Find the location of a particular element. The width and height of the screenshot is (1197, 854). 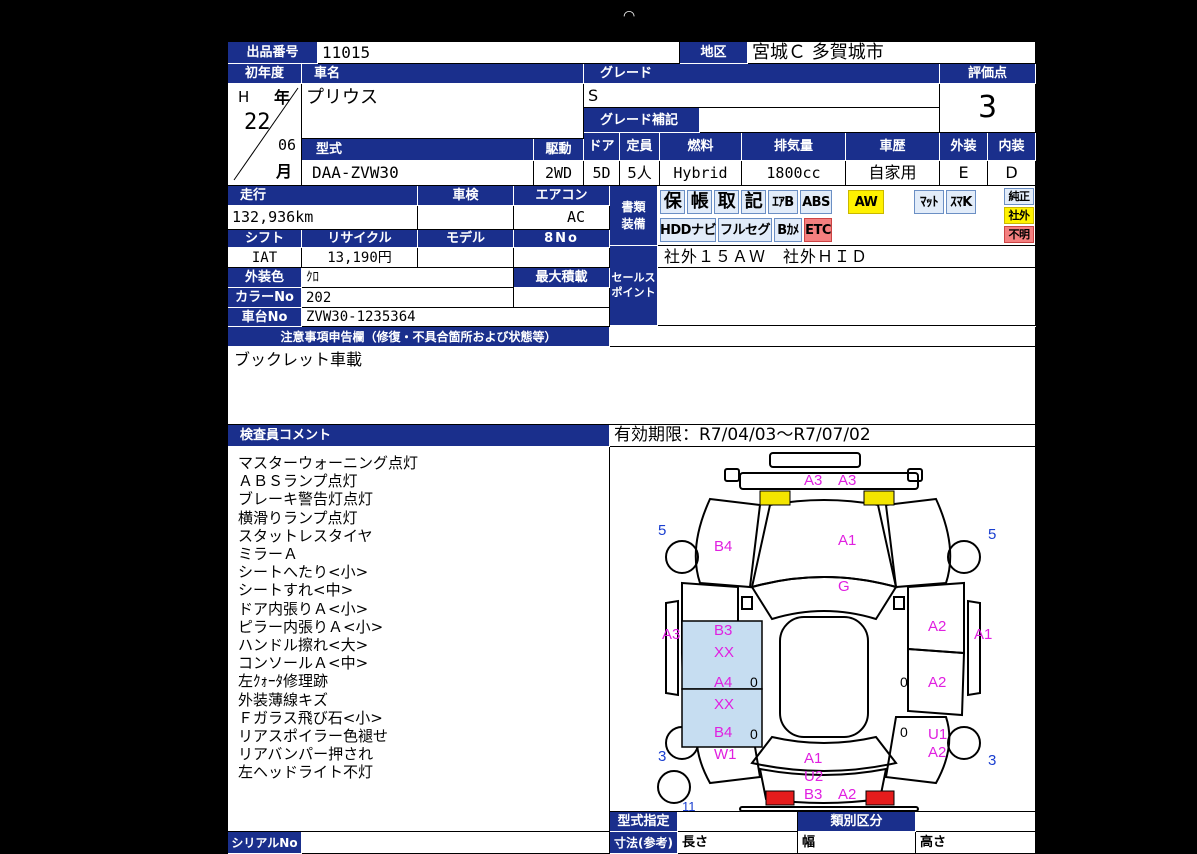

damage-b4-front: B4 is located at coordinates (723, 546).